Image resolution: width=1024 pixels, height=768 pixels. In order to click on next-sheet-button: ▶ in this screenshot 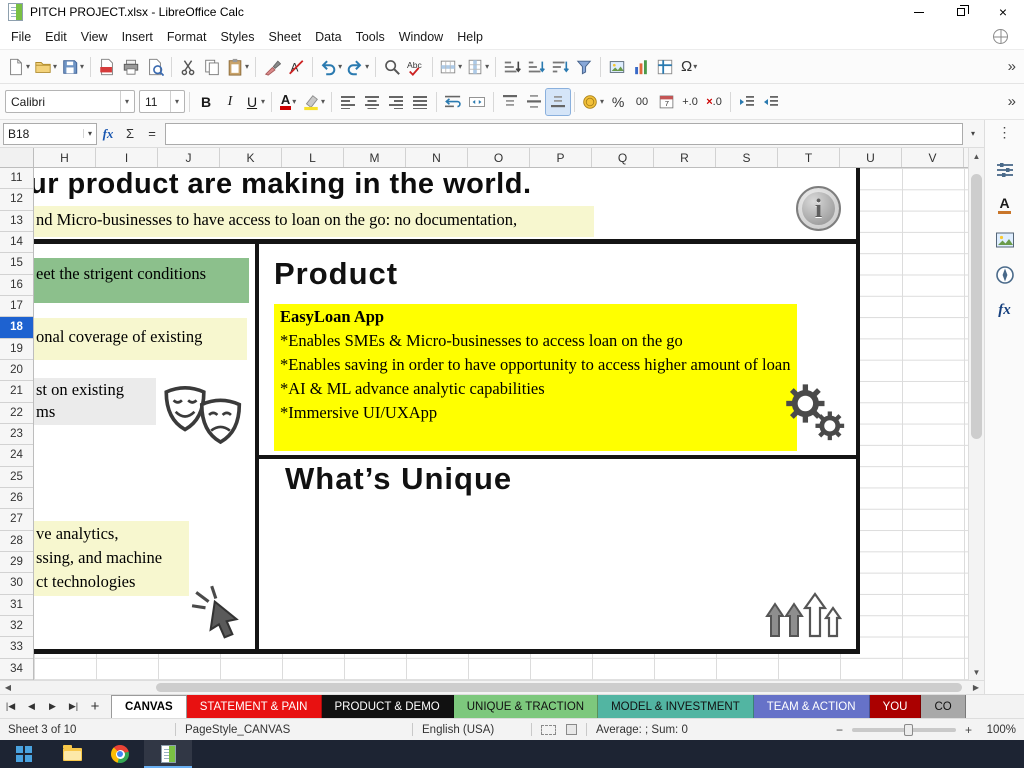, I will do `click(52, 706)`.